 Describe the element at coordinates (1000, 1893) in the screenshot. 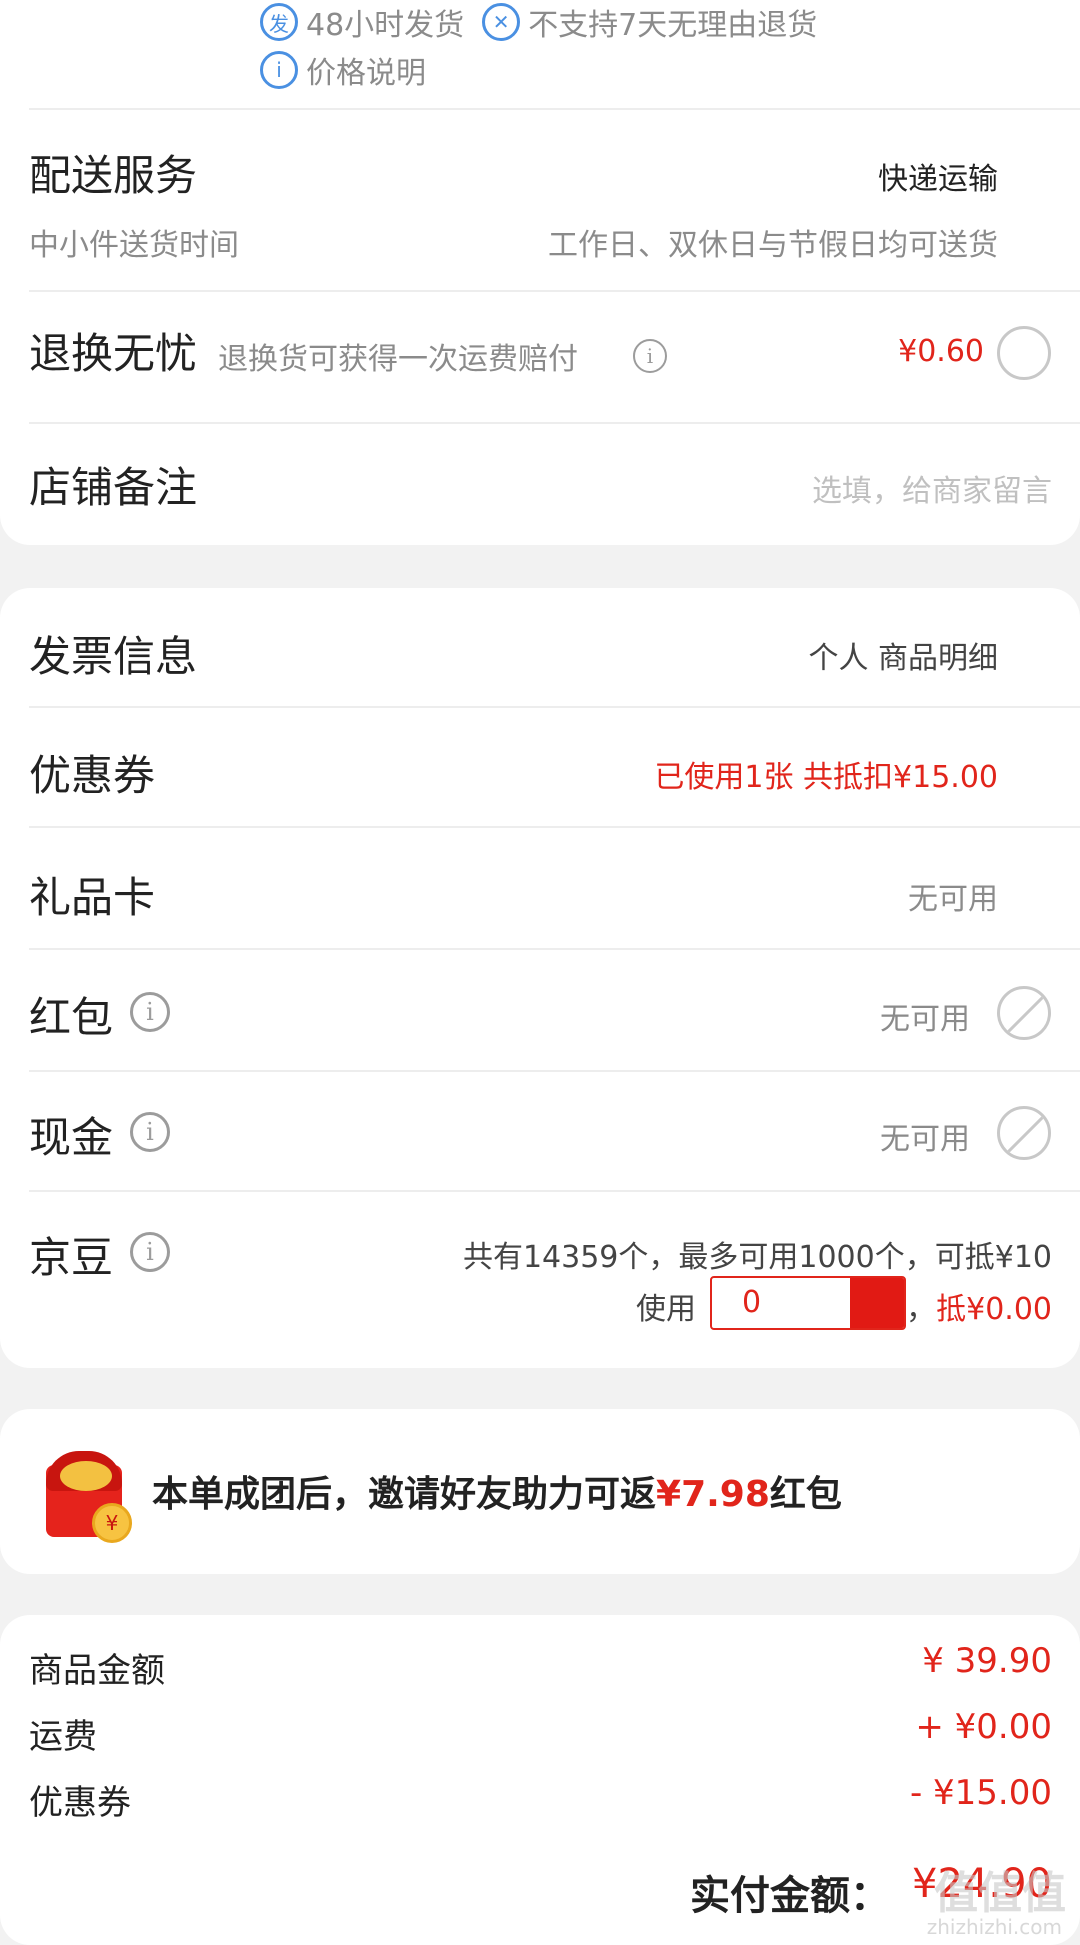

I see `watermark: 值值值` at that location.